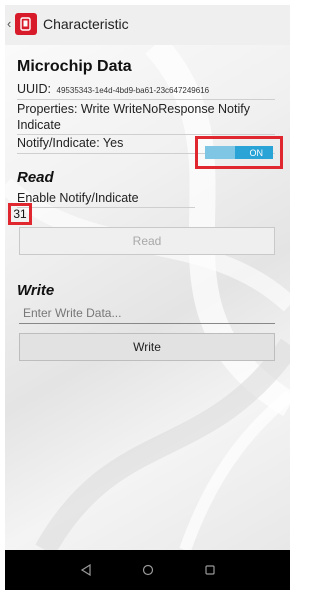 This screenshot has width=320, height=600. Describe the element at coordinates (36, 290) in the screenshot. I see `write-heading: Write` at that location.